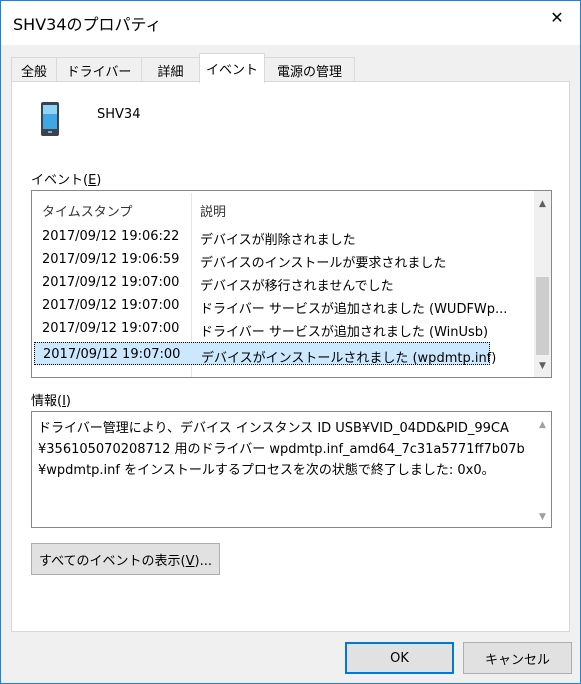  I want to click on info-scrollbar: ▲ ▼, so click(542, 469).